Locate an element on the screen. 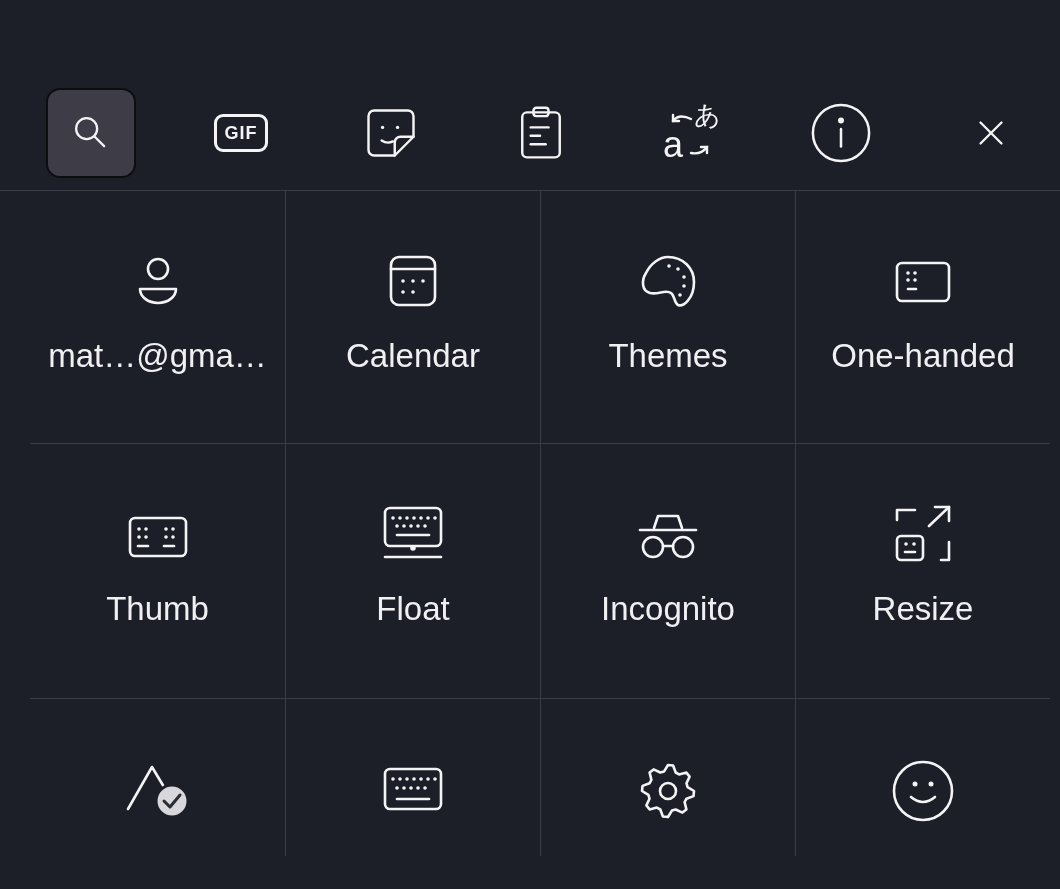 The image size is (1060, 889). gif-button: GIF is located at coordinates (241, 133).